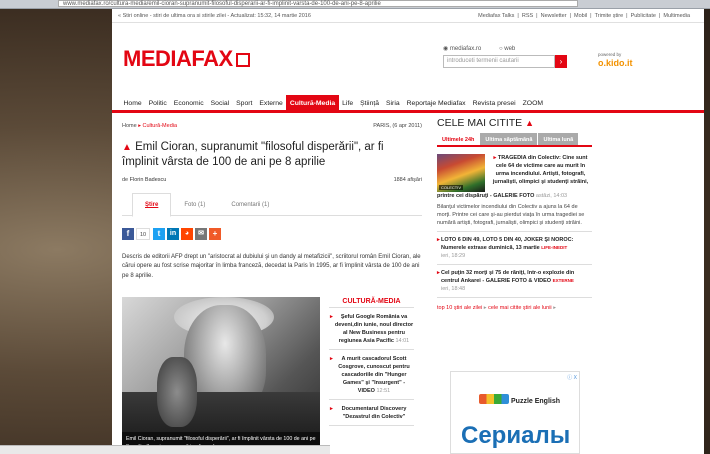 The width and height of the screenshot is (710, 454). I want to click on email-icon: ✉, so click(201, 234).